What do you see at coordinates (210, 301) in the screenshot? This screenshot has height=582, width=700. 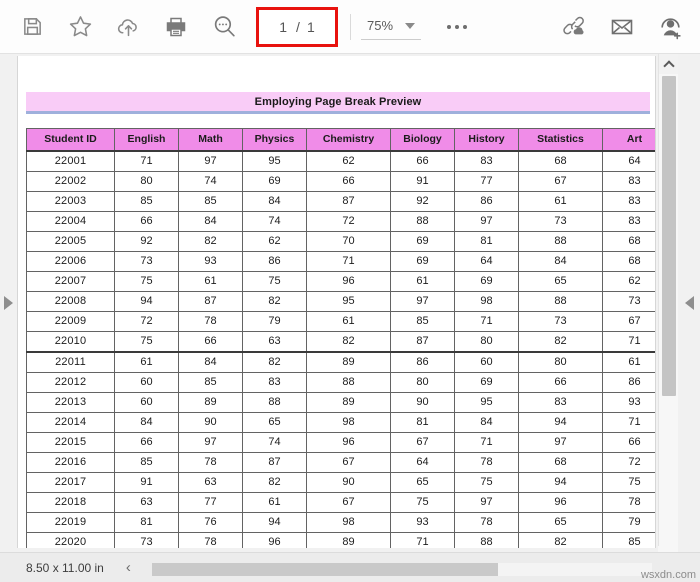 I see `cell-math: 87` at bounding box center [210, 301].